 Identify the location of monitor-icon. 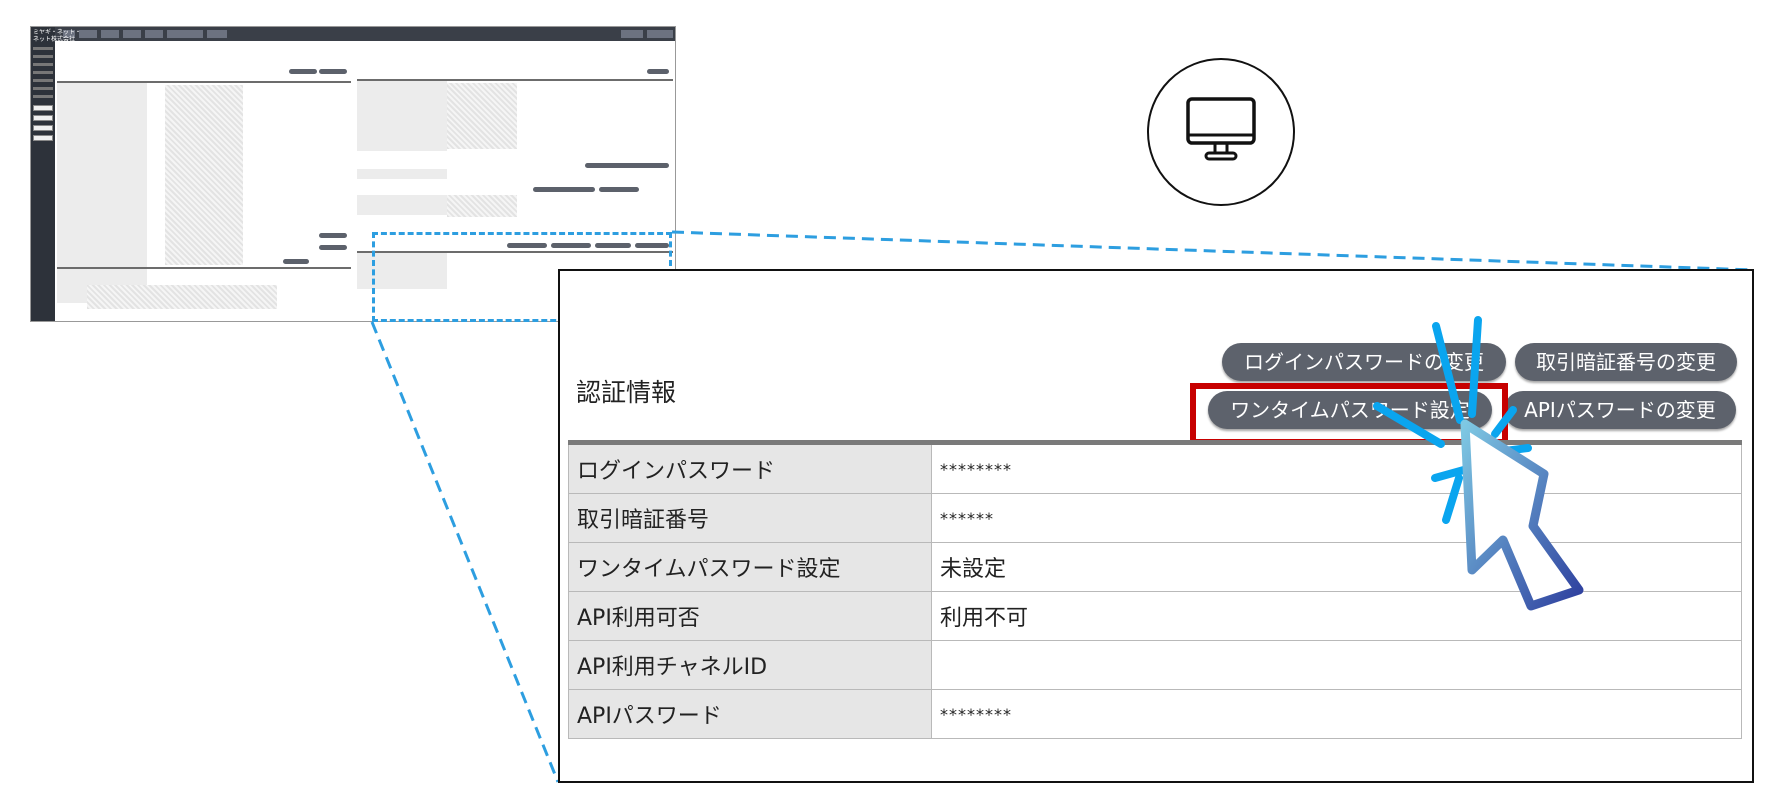
(1221, 132).